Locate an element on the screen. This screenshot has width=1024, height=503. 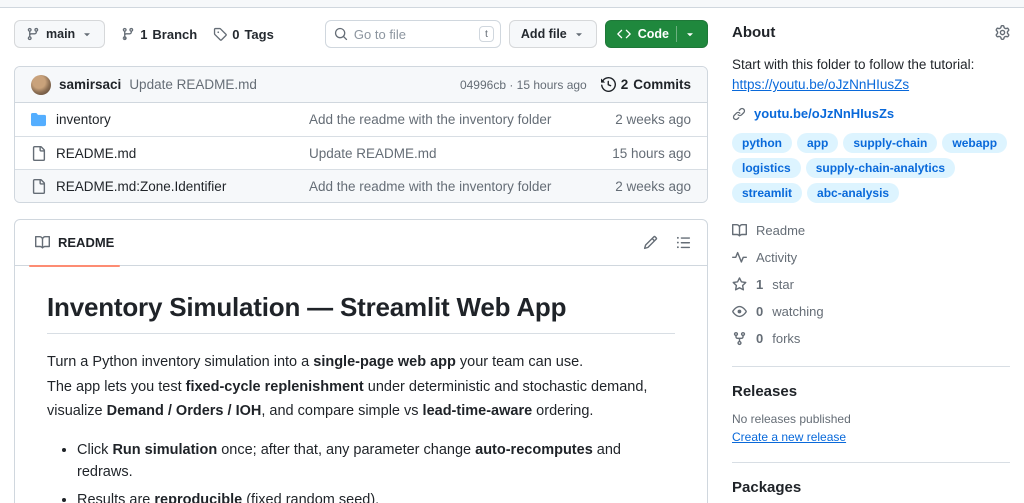
add-file-label: Add file is located at coordinates (543, 34).